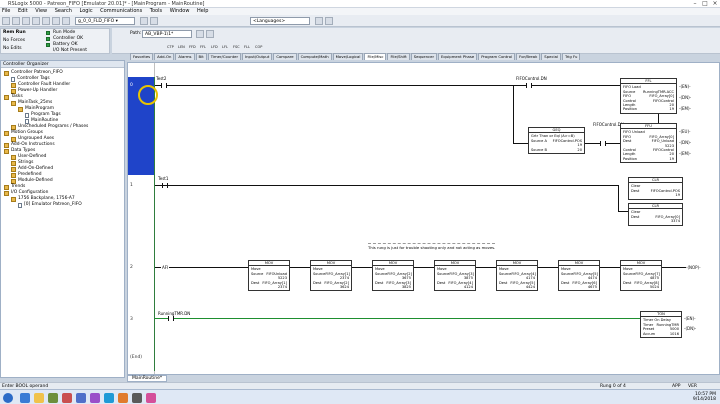 This screenshot has width=720, height=404. I want to click on cut-icon, so click(46, 21).